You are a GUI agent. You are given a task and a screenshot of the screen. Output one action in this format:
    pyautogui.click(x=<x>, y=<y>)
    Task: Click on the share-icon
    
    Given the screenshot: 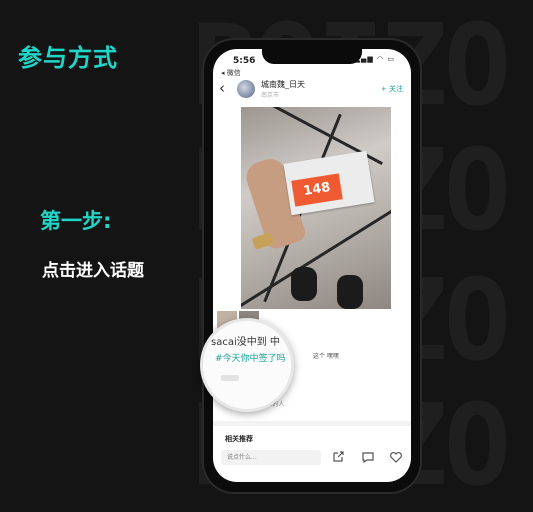 What is the action you would take?
    pyautogui.click(x=338, y=457)
    